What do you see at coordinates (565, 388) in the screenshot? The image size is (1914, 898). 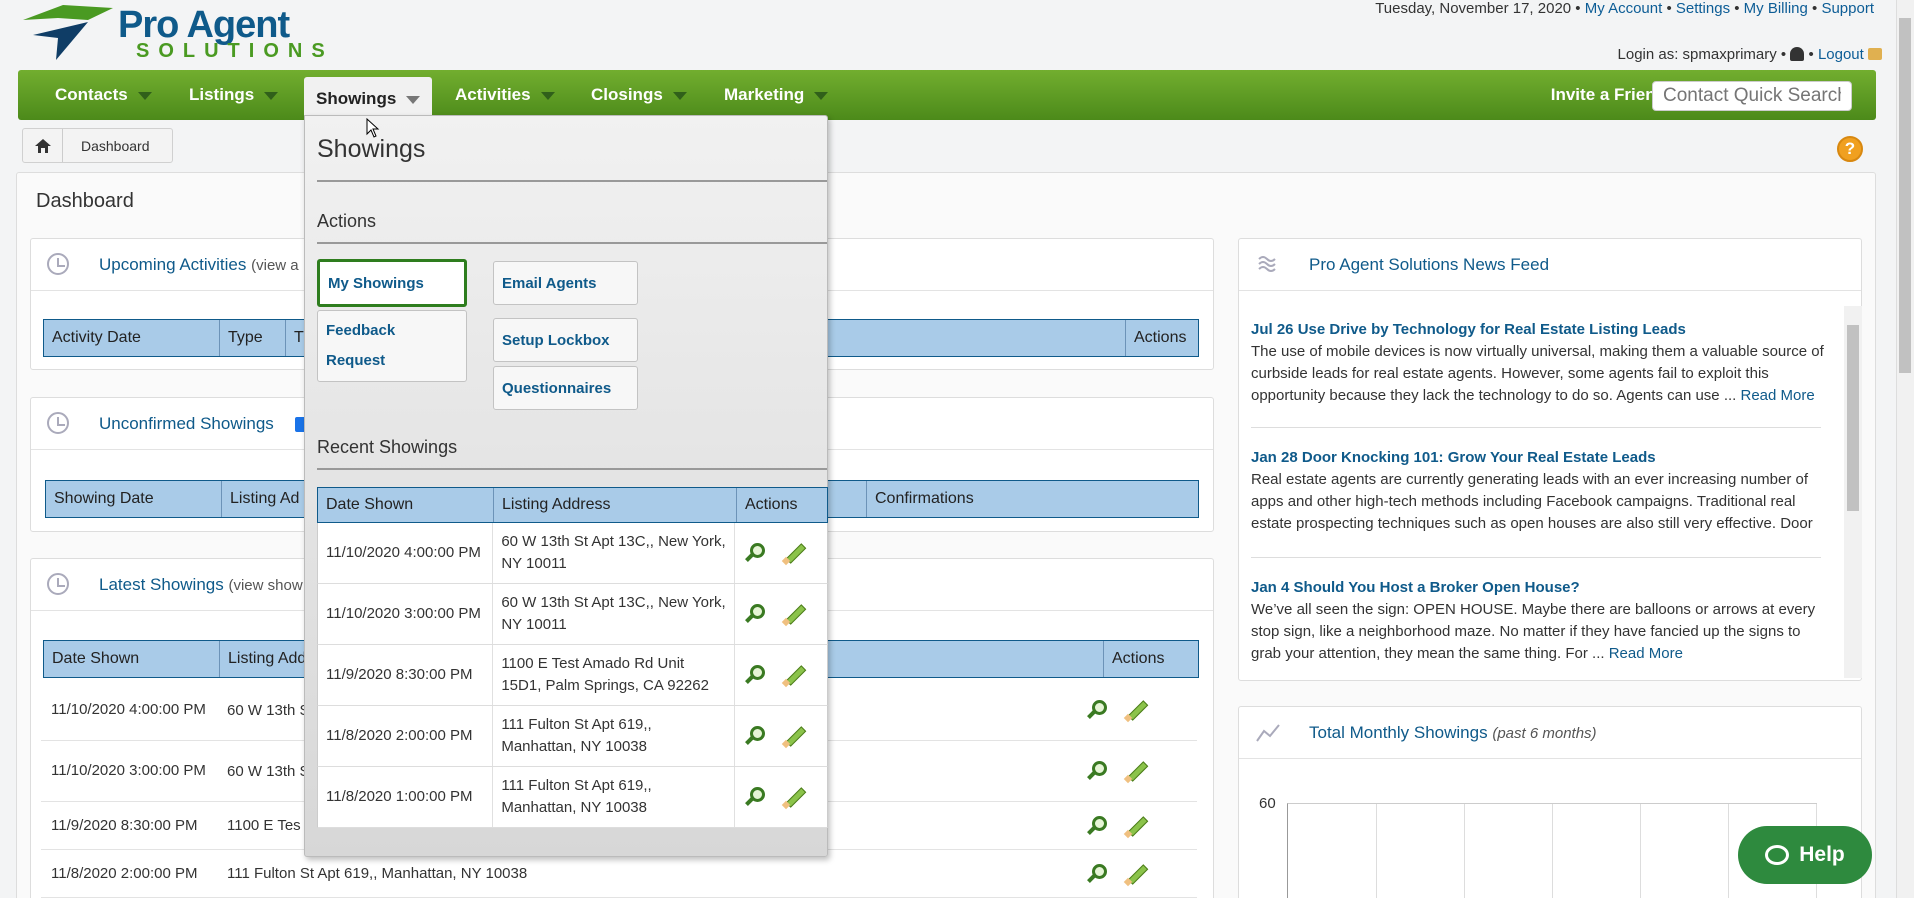 I see `questionnaires-button: Questionnaires` at bounding box center [565, 388].